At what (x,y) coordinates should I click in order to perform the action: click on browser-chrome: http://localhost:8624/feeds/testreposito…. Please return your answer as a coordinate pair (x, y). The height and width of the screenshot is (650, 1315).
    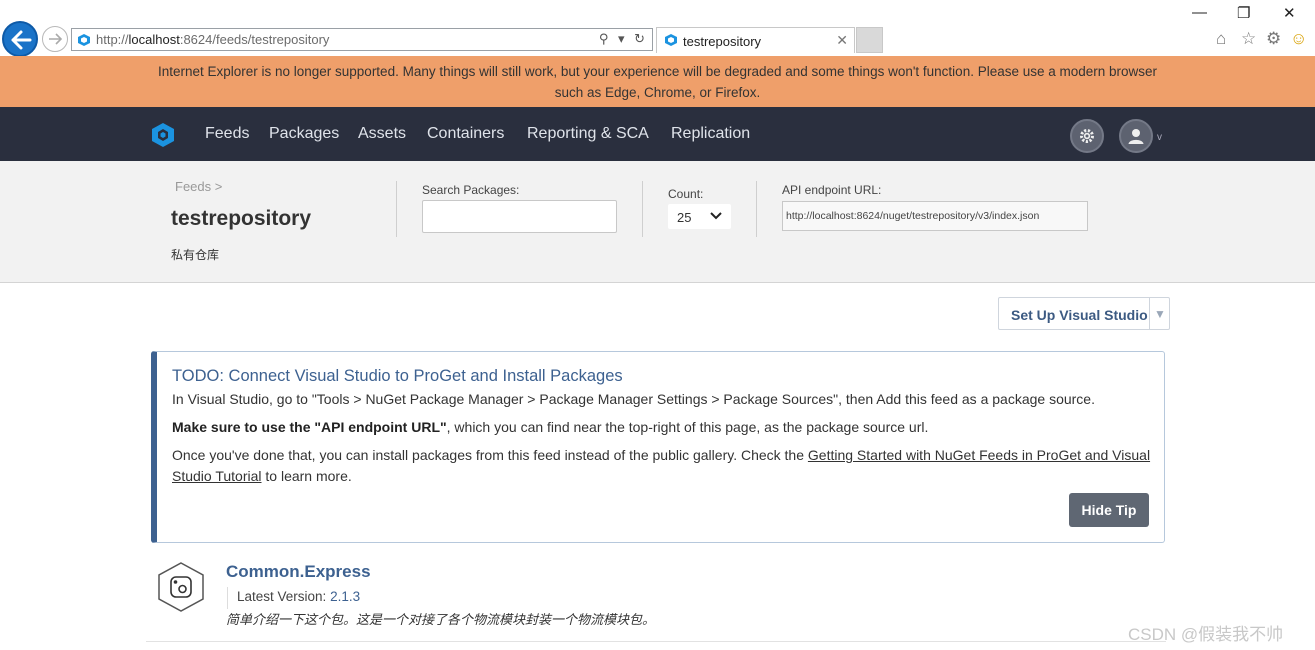
    Looking at the image, I should click on (657, 28).